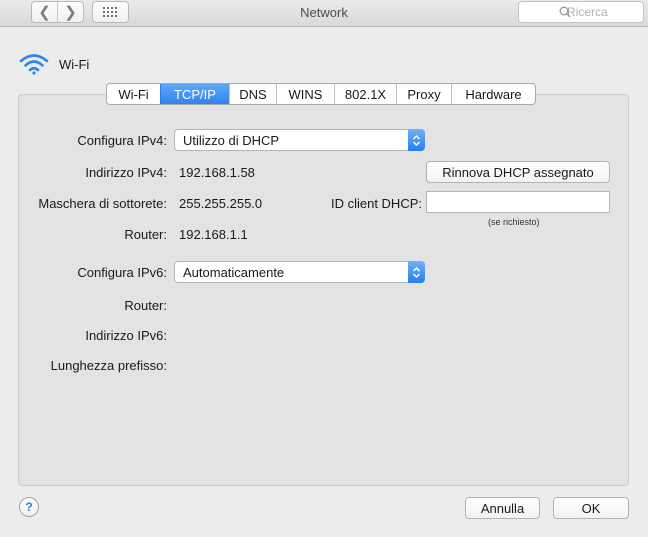 The width and height of the screenshot is (648, 537). Describe the element at coordinates (299, 272) in the screenshot. I see `configure-ipv6-popup: Automaticamente` at that location.